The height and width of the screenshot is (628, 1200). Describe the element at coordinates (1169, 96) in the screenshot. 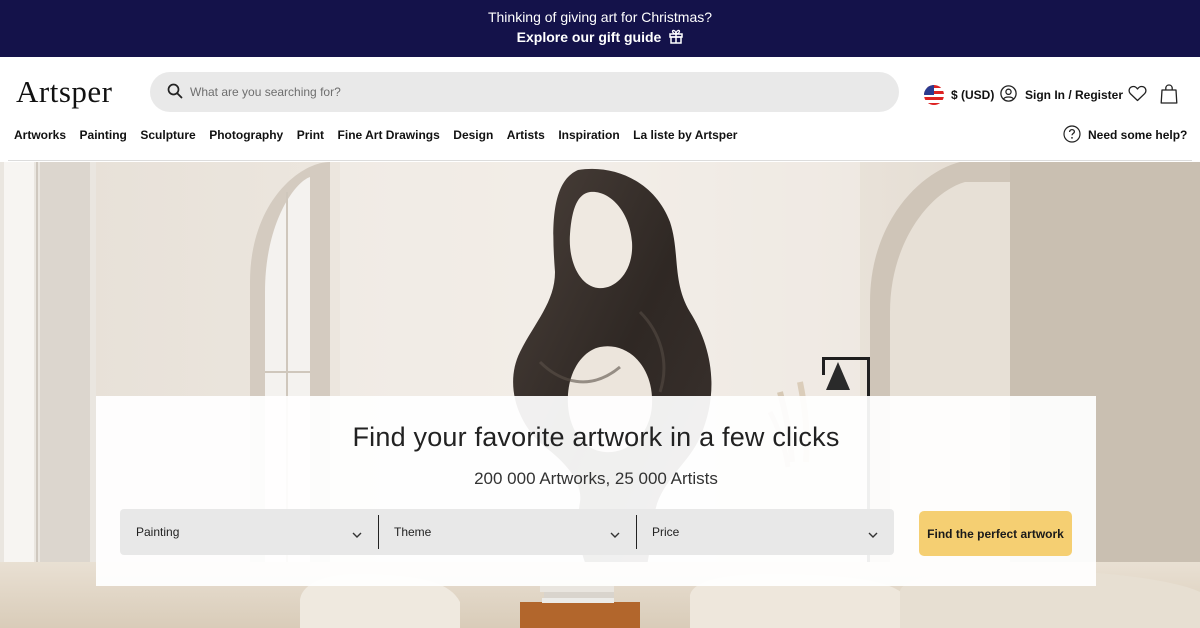

I see `bag-icon` at that location.